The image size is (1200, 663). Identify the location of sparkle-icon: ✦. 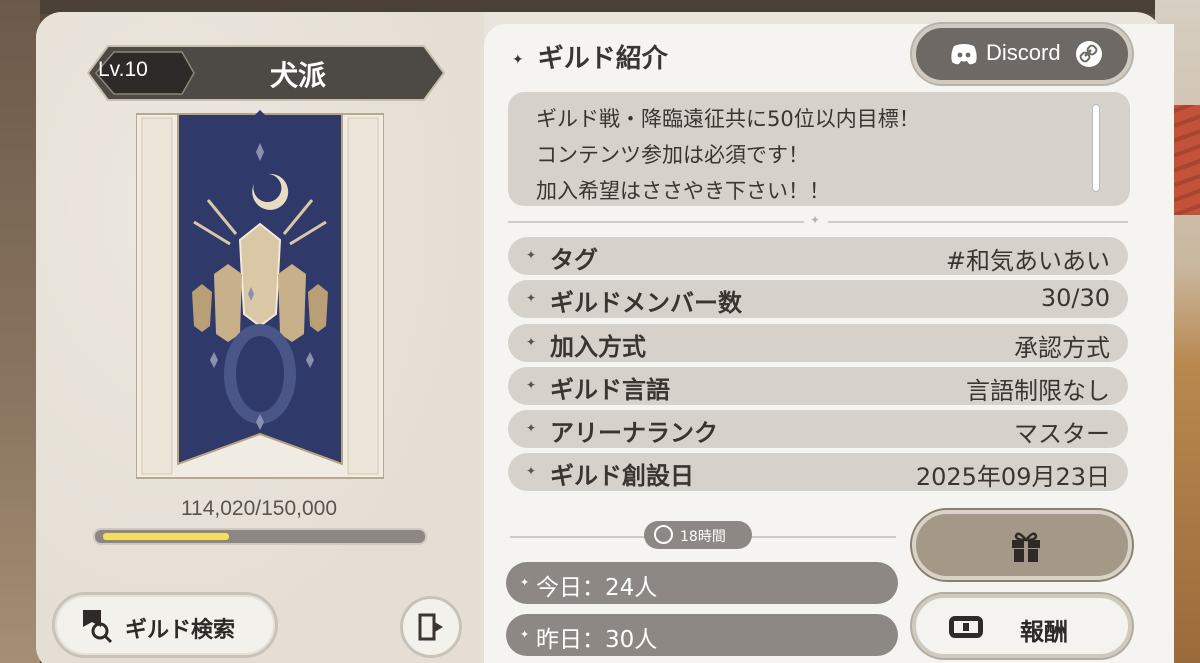
(518, 59).